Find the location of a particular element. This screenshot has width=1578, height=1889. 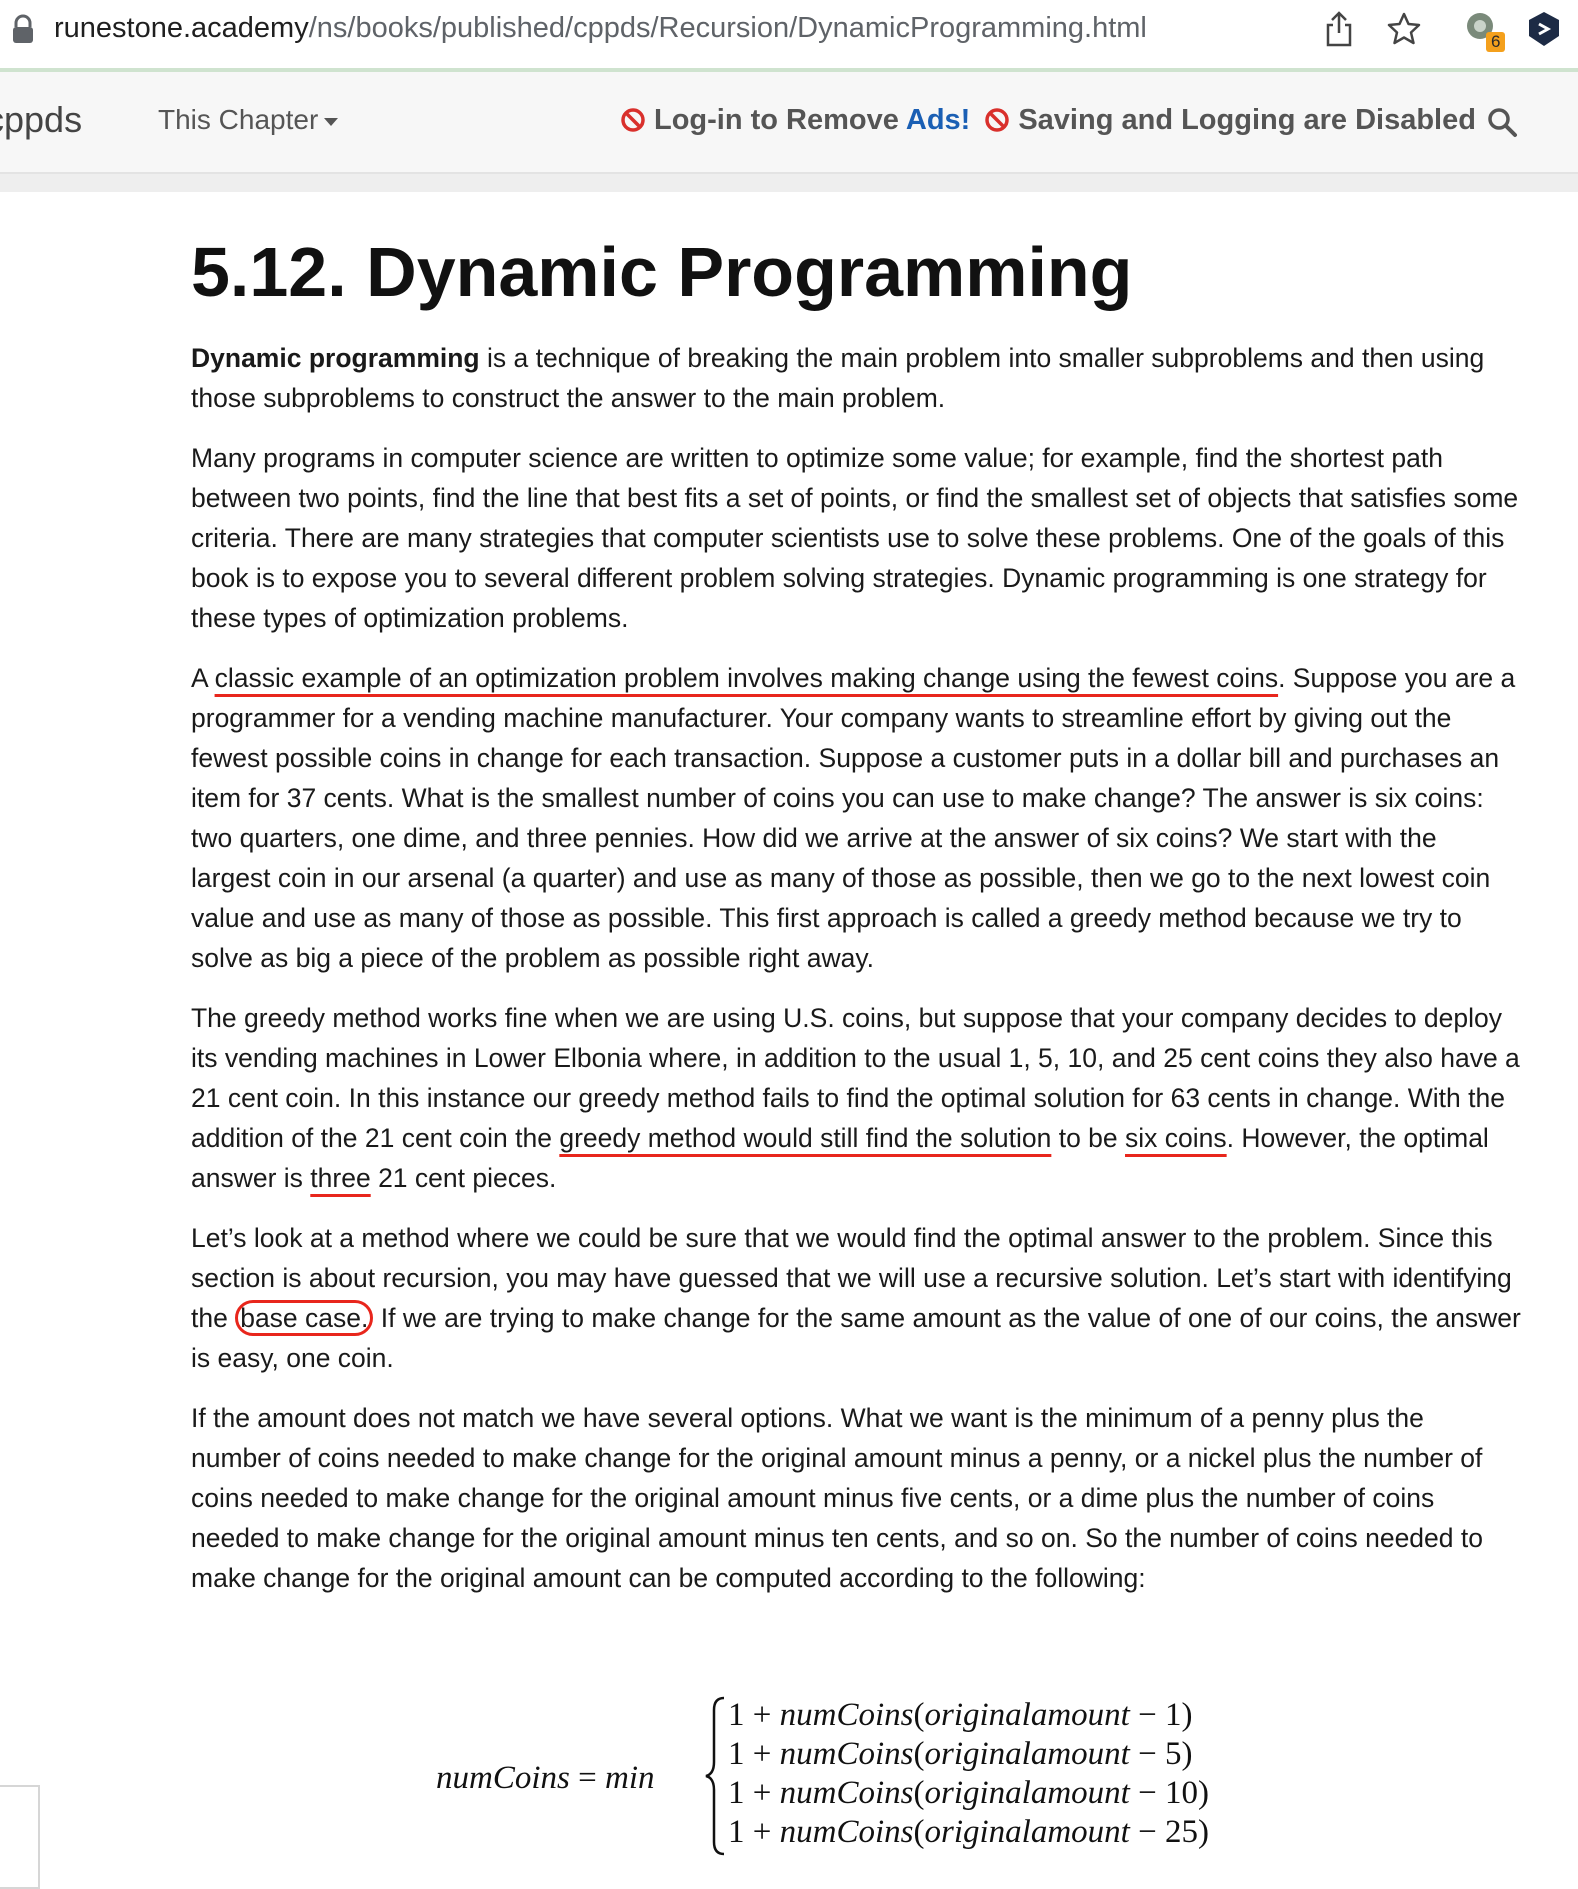

site-brand: cppds is located at coordinates (41, 120).